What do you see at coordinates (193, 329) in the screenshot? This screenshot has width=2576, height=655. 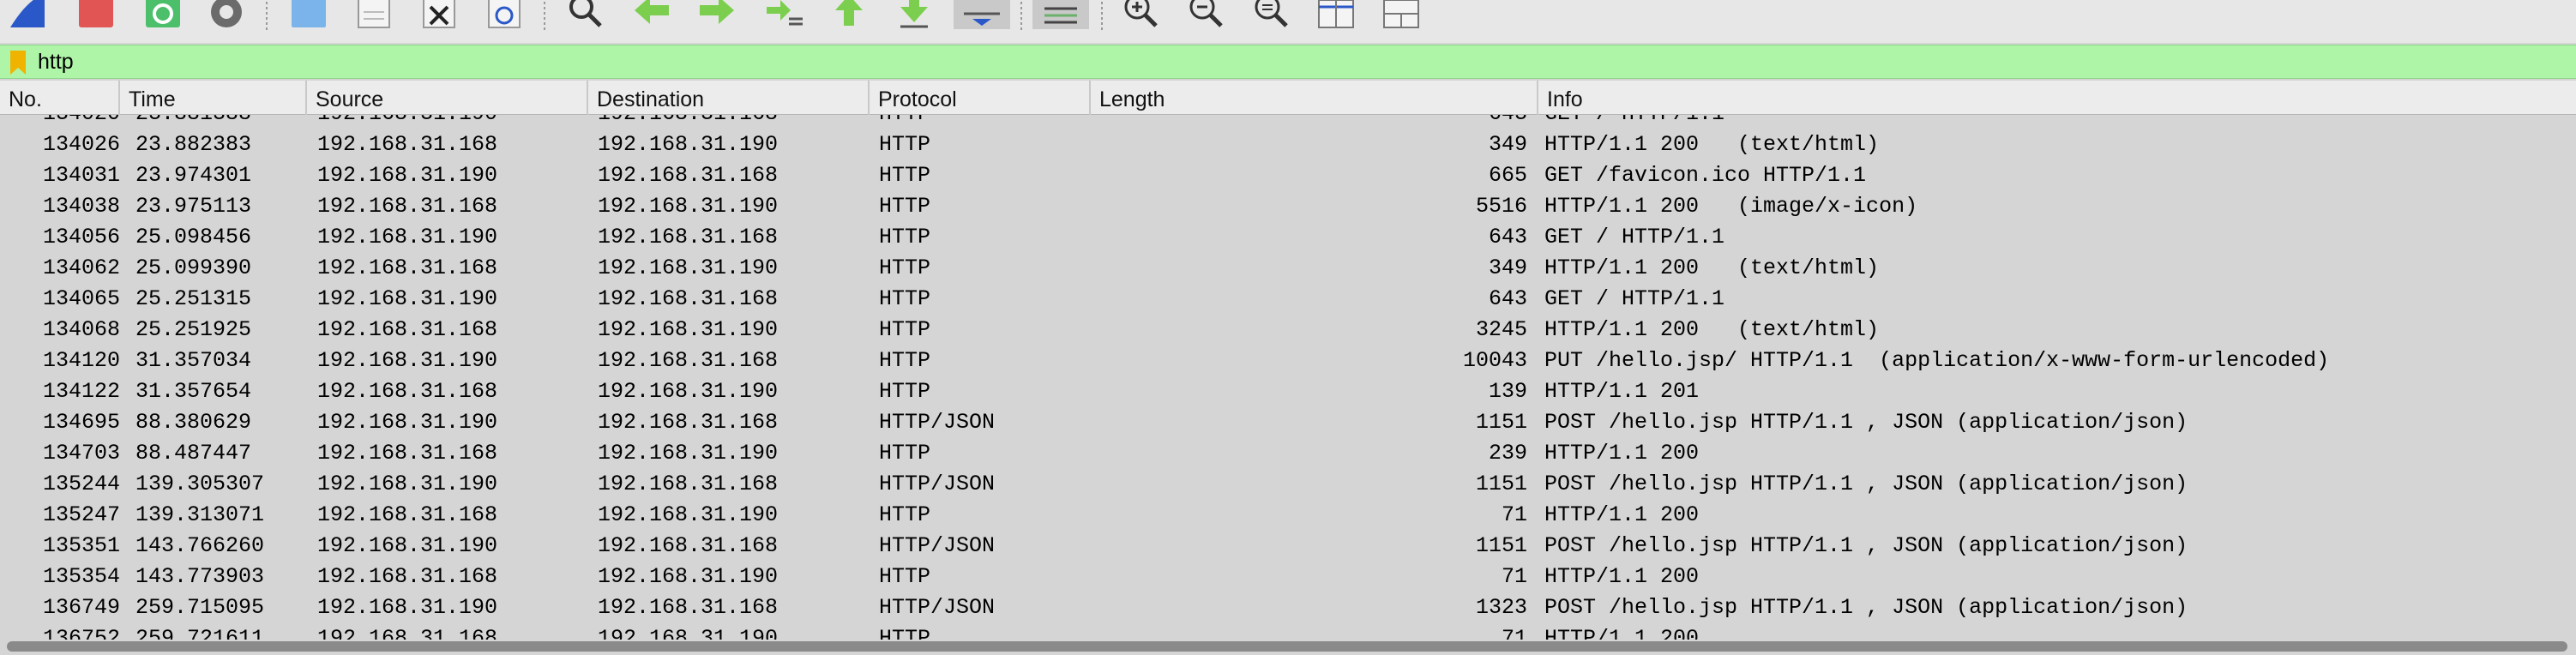 I see `packet-time: 25.251925` at bounding box center [193, 329].